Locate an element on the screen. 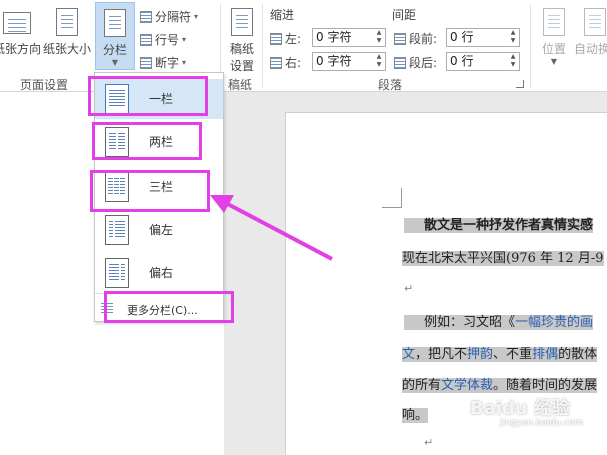 The height and width of the screenshot is (455, 607). indent-left-label-row: 左: is located at coordinates (285, 38).